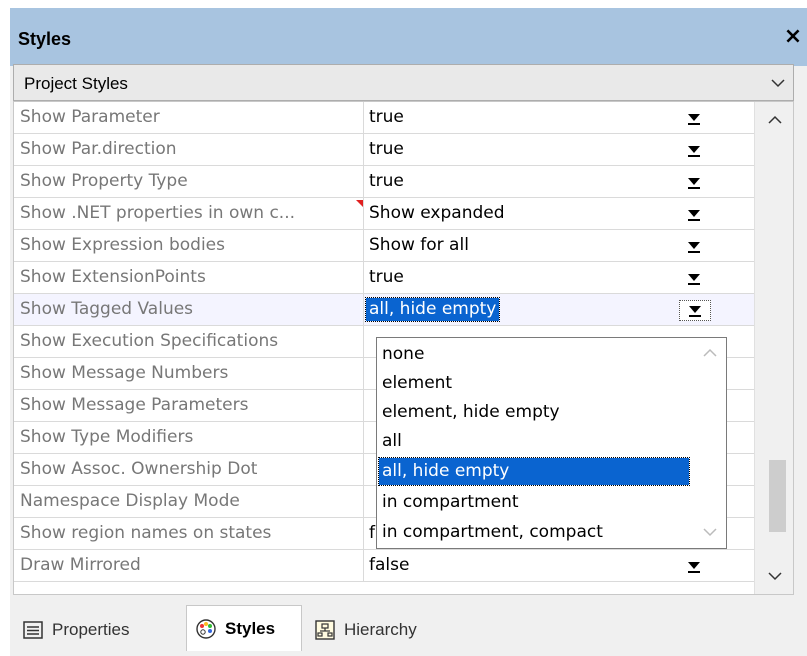 This screenshot has width=807, height=656. I want to click on property-row: Show Property Type true, so click(384, 182).